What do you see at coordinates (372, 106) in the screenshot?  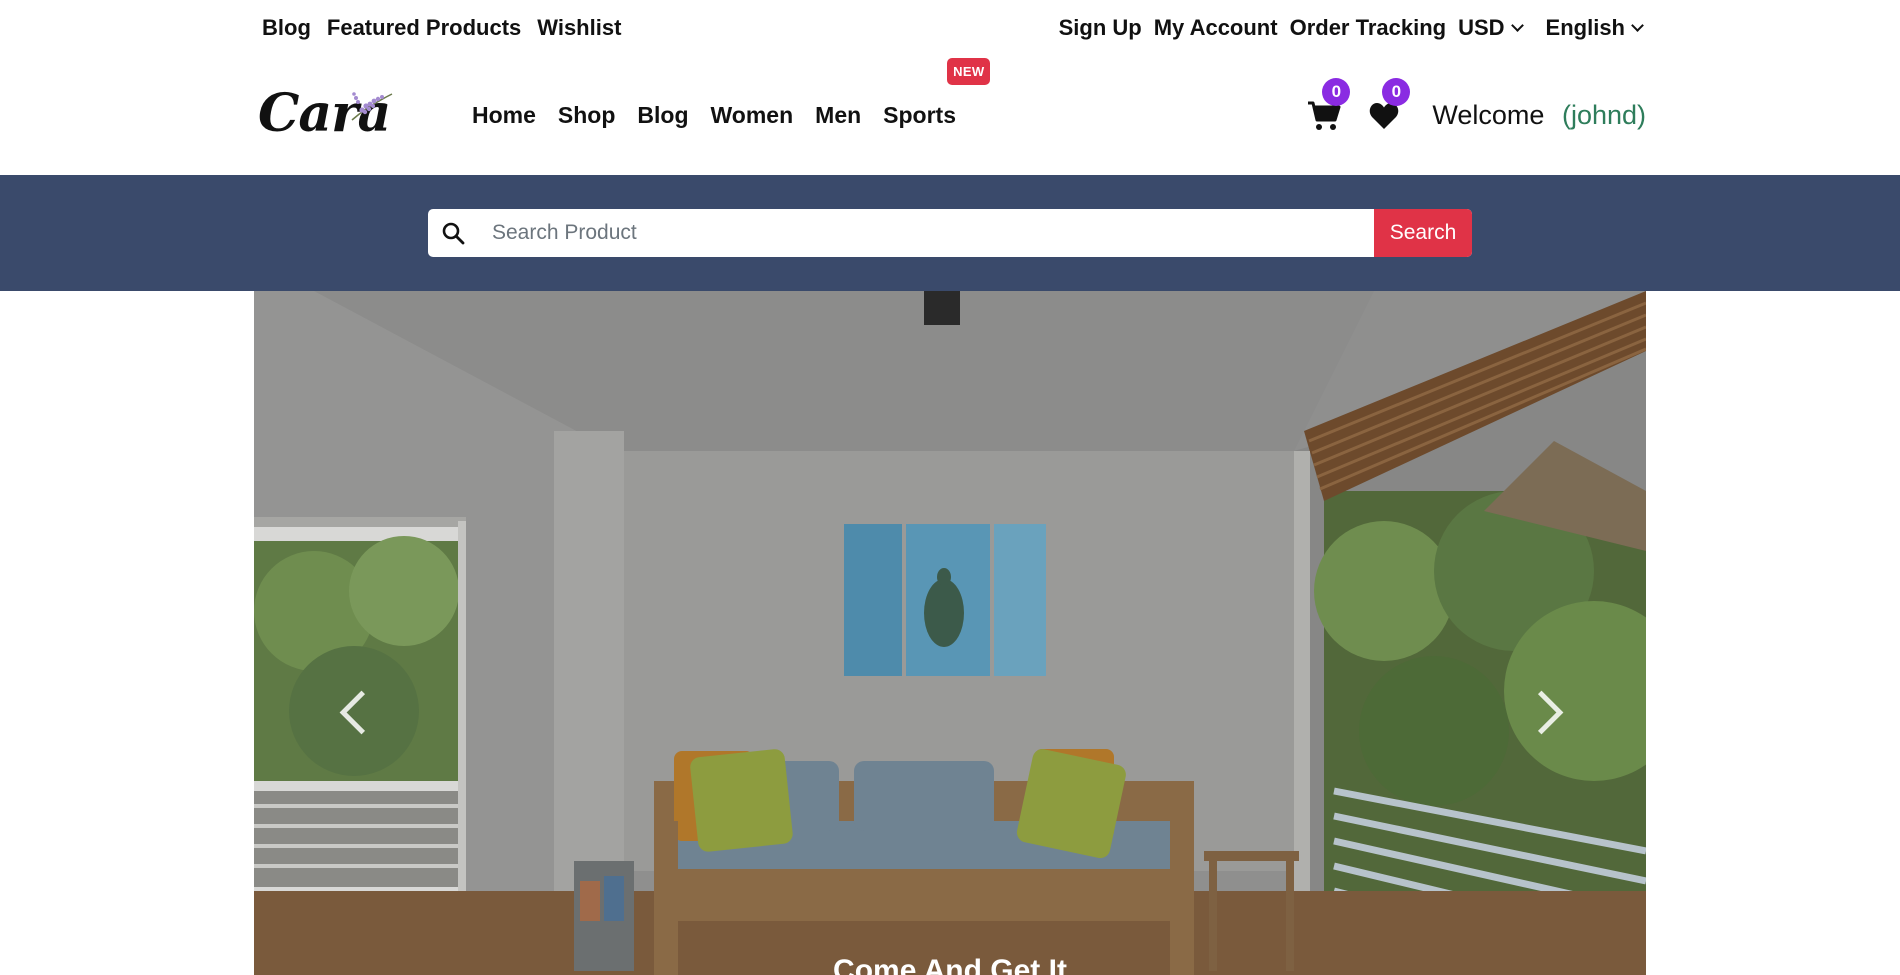 I see `lavender-sprig-icon` at bounding box center [372, 106].